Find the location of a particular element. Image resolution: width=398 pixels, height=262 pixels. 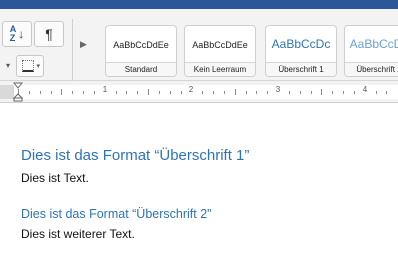

style-ueberschrift-2: AaBbCcDc Überschrift 2 is located at coordinates (371, 51).